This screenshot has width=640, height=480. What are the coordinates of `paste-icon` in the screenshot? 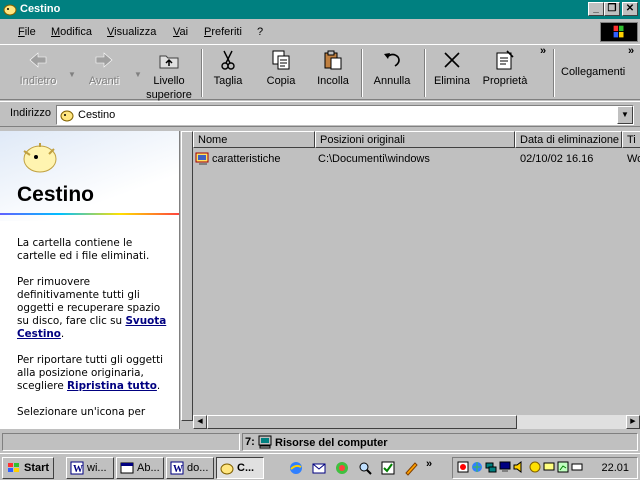 It's located at (333, 60).